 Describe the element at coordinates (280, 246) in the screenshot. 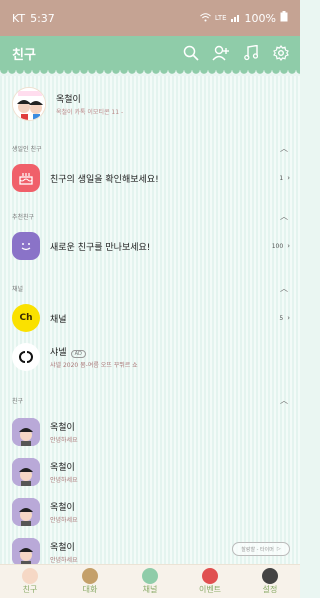

I see `recommend-count: 100 ›` at that location.